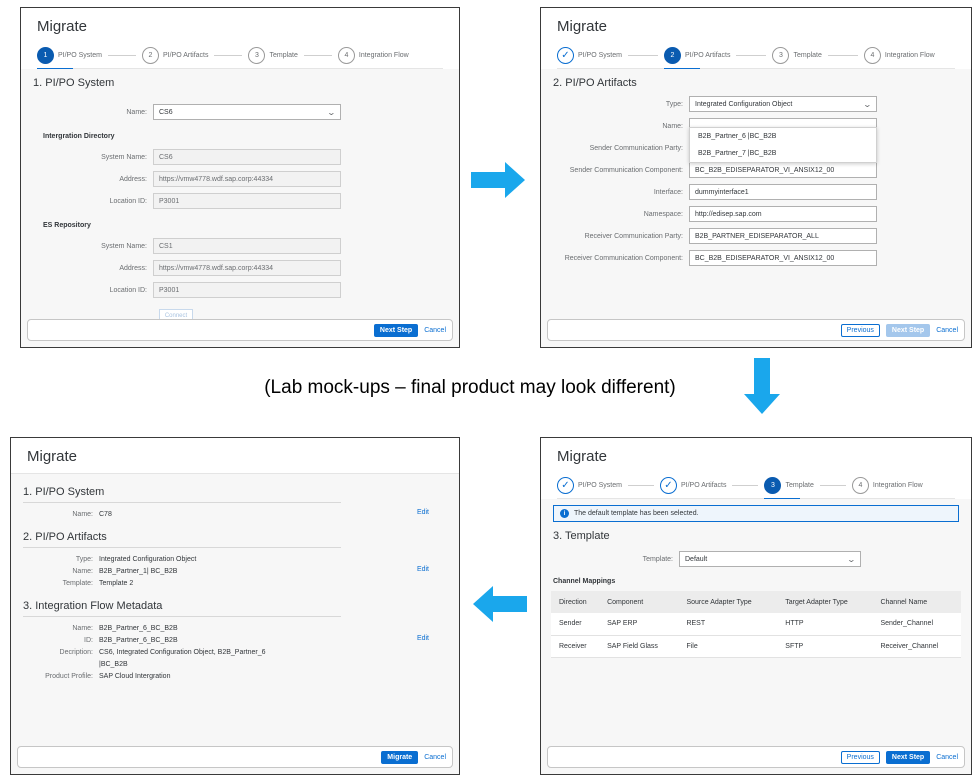  Describe the element at coordinates (595, 83) in the screenshot. I see `section-title: 2. PI/PO Artifacts` at that location.